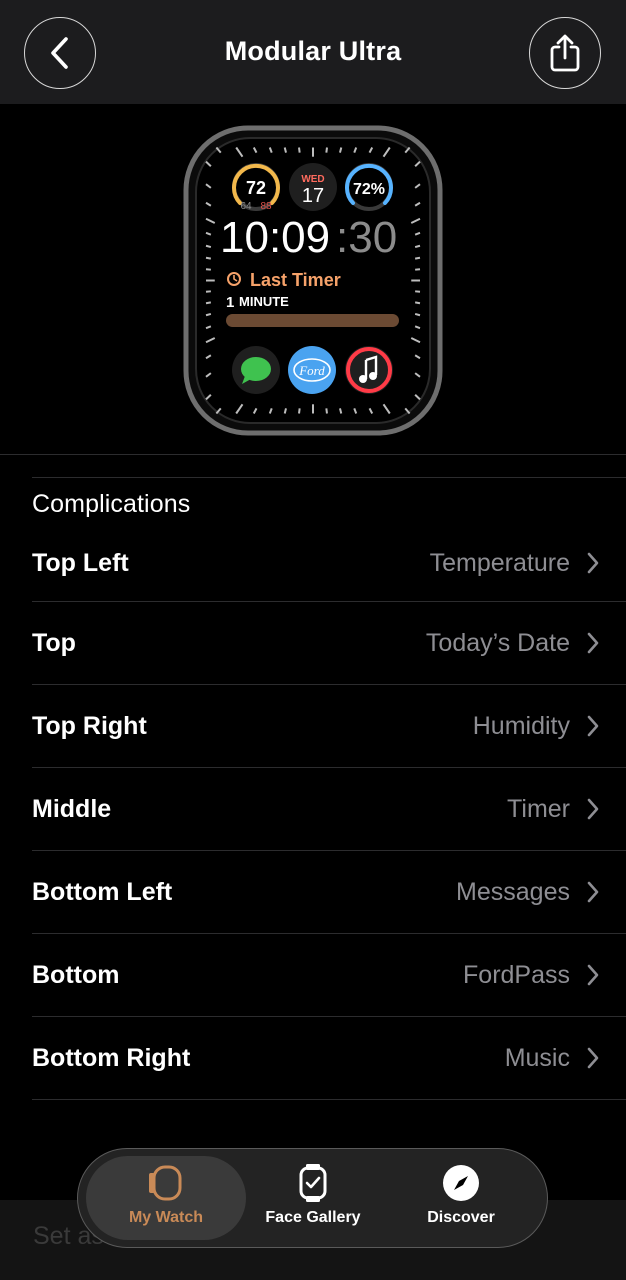 The width and height of the screenshot is (626, 1280). I want to click on compass-icon, so click(461, 1183).